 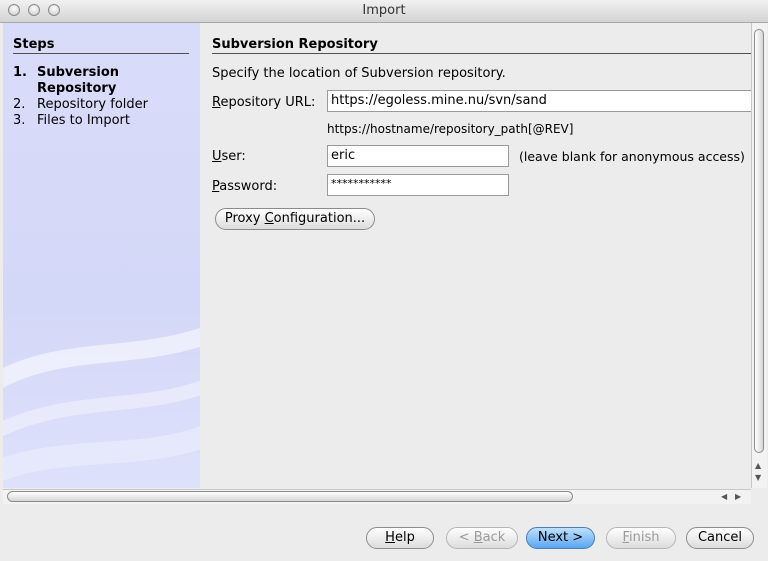 I want to click on step-item-files-to-import: 3. Files to Import, so click(x=100, y=121).